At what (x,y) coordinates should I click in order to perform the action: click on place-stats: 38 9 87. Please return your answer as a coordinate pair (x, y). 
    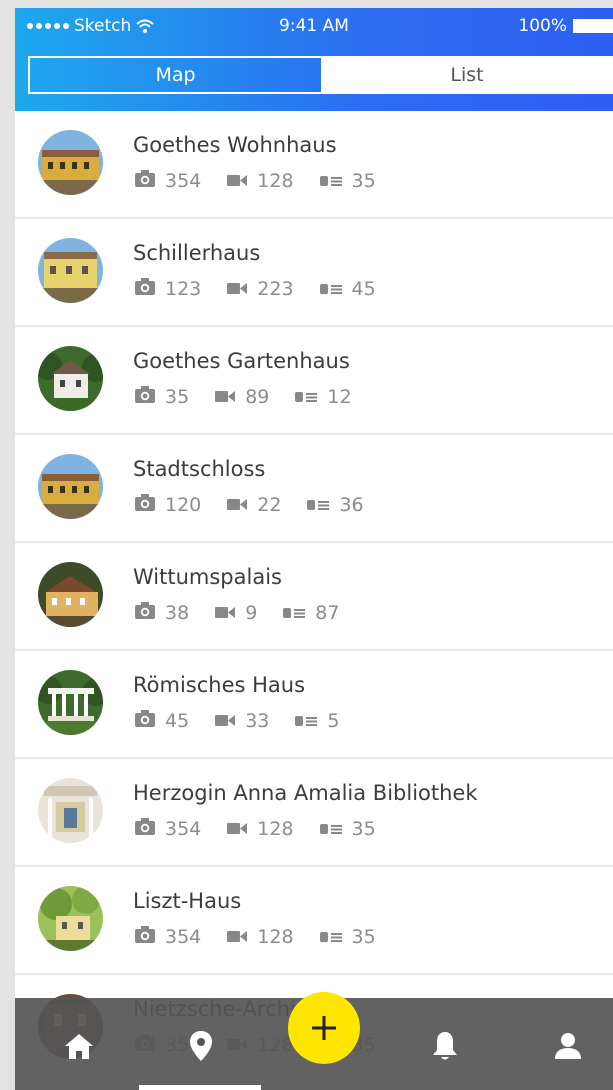
    Looking at the image, I should click on (250, 613).